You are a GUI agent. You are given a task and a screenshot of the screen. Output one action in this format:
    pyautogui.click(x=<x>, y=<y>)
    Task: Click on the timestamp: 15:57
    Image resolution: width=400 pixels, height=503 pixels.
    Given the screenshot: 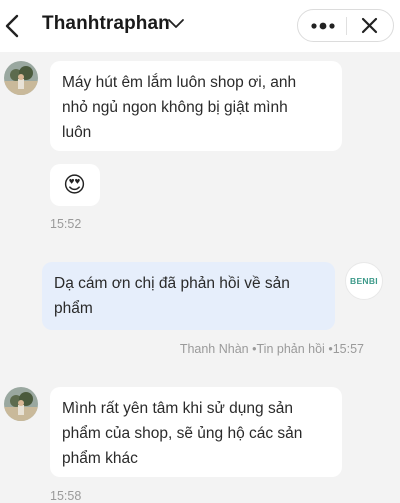 What is the action you would take?
    pyautogui.click(x=348, y=349)
    